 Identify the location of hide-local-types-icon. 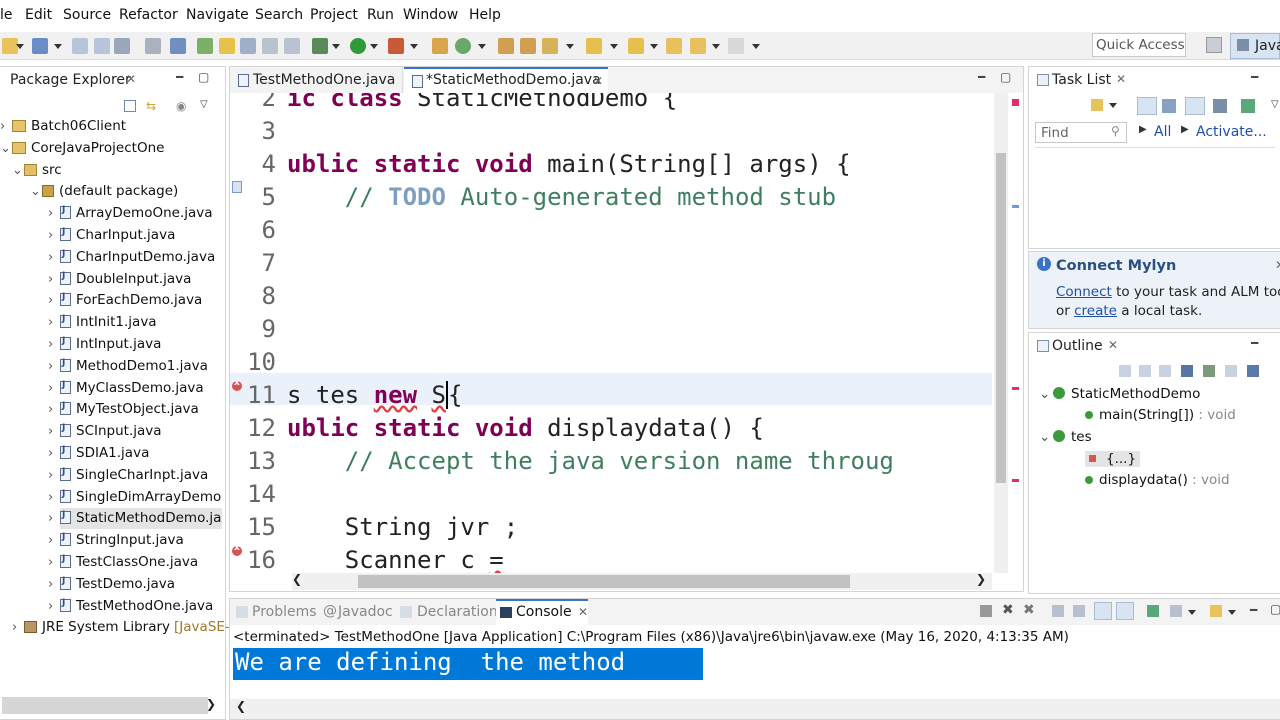
(1231, 371).